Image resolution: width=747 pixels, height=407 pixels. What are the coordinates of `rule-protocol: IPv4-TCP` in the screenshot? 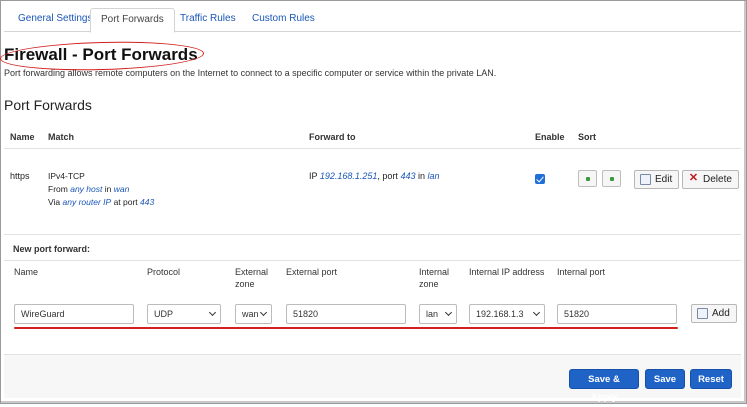 It's located at (66, 176).